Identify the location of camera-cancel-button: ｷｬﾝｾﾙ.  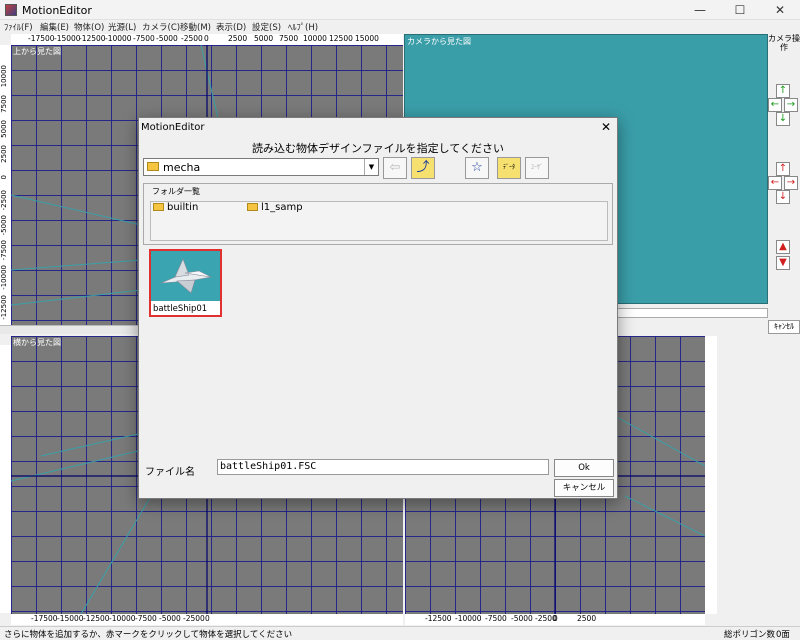
(784, 327).